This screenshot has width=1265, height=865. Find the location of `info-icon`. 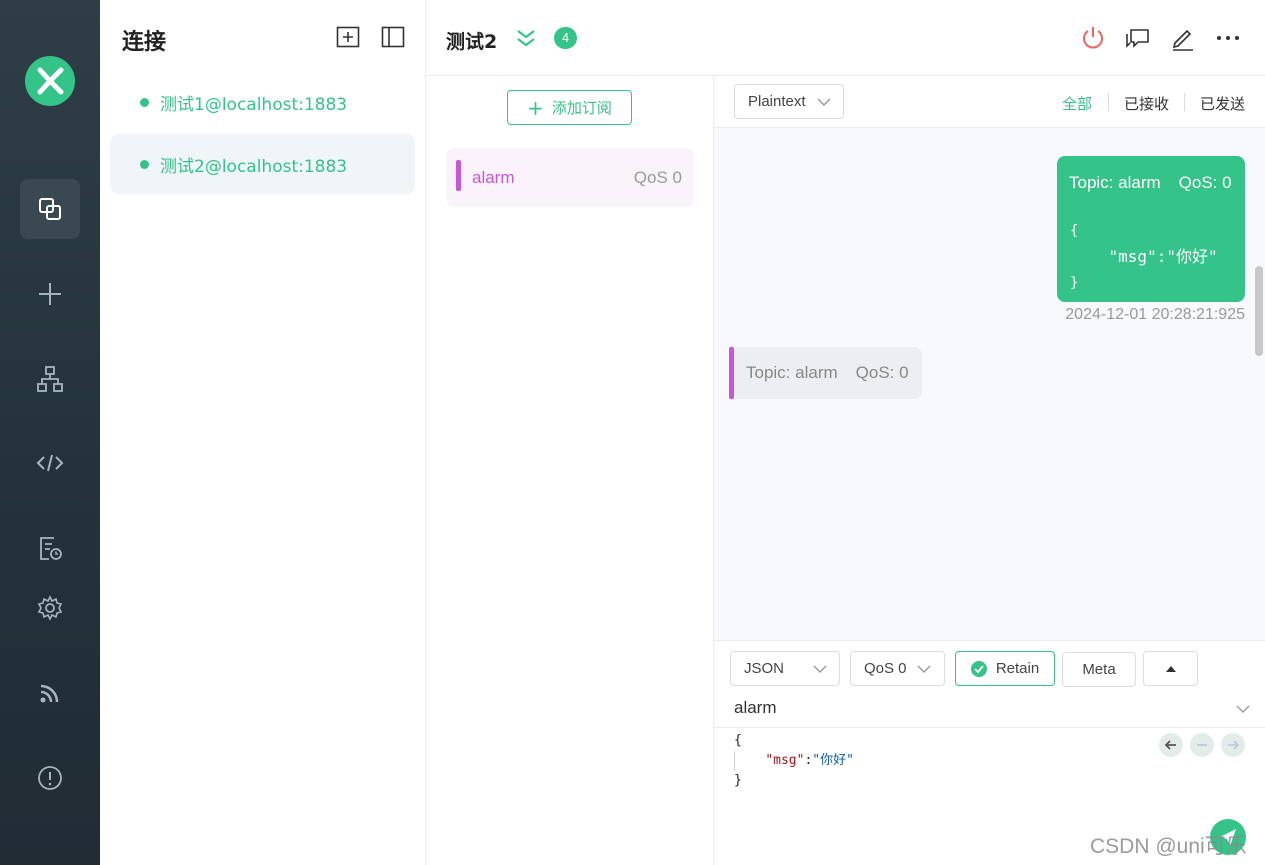

info-icon is located at coordinates (50, 778).